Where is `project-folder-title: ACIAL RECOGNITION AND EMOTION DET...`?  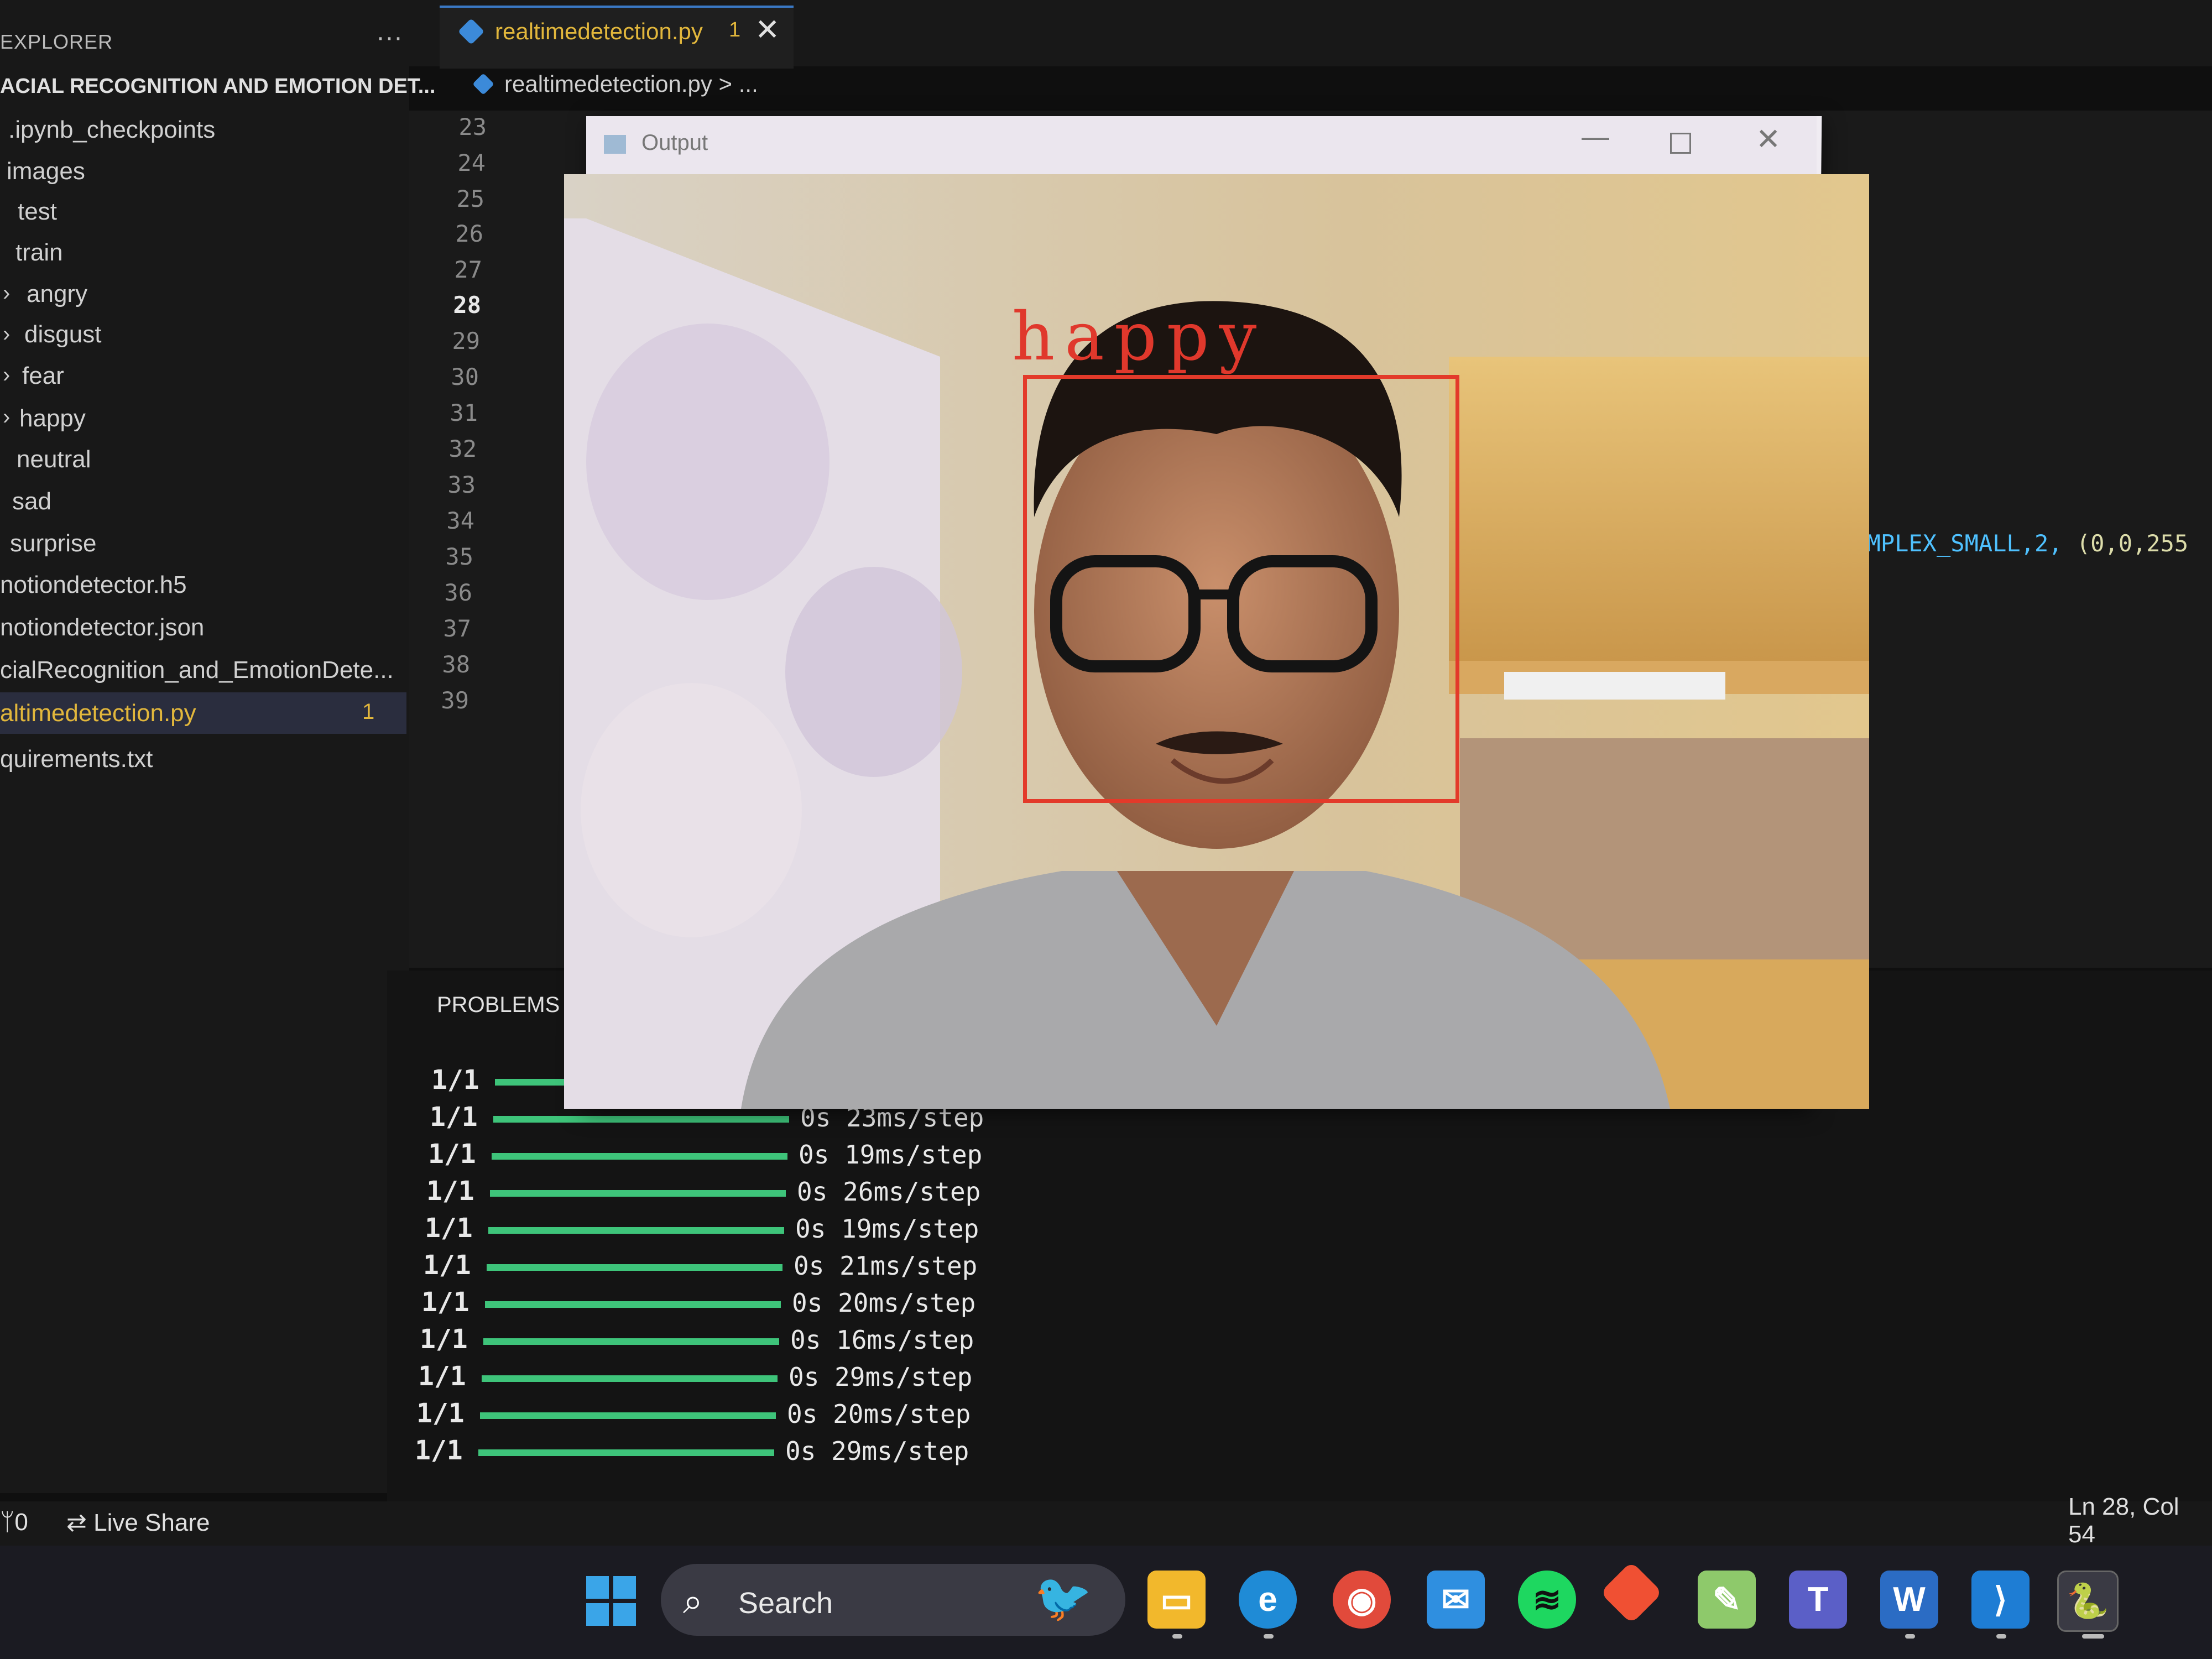 project-folder-title: ACIAL RECOGNITION AND EMOTION DET... is located at coordinates (218, 87).